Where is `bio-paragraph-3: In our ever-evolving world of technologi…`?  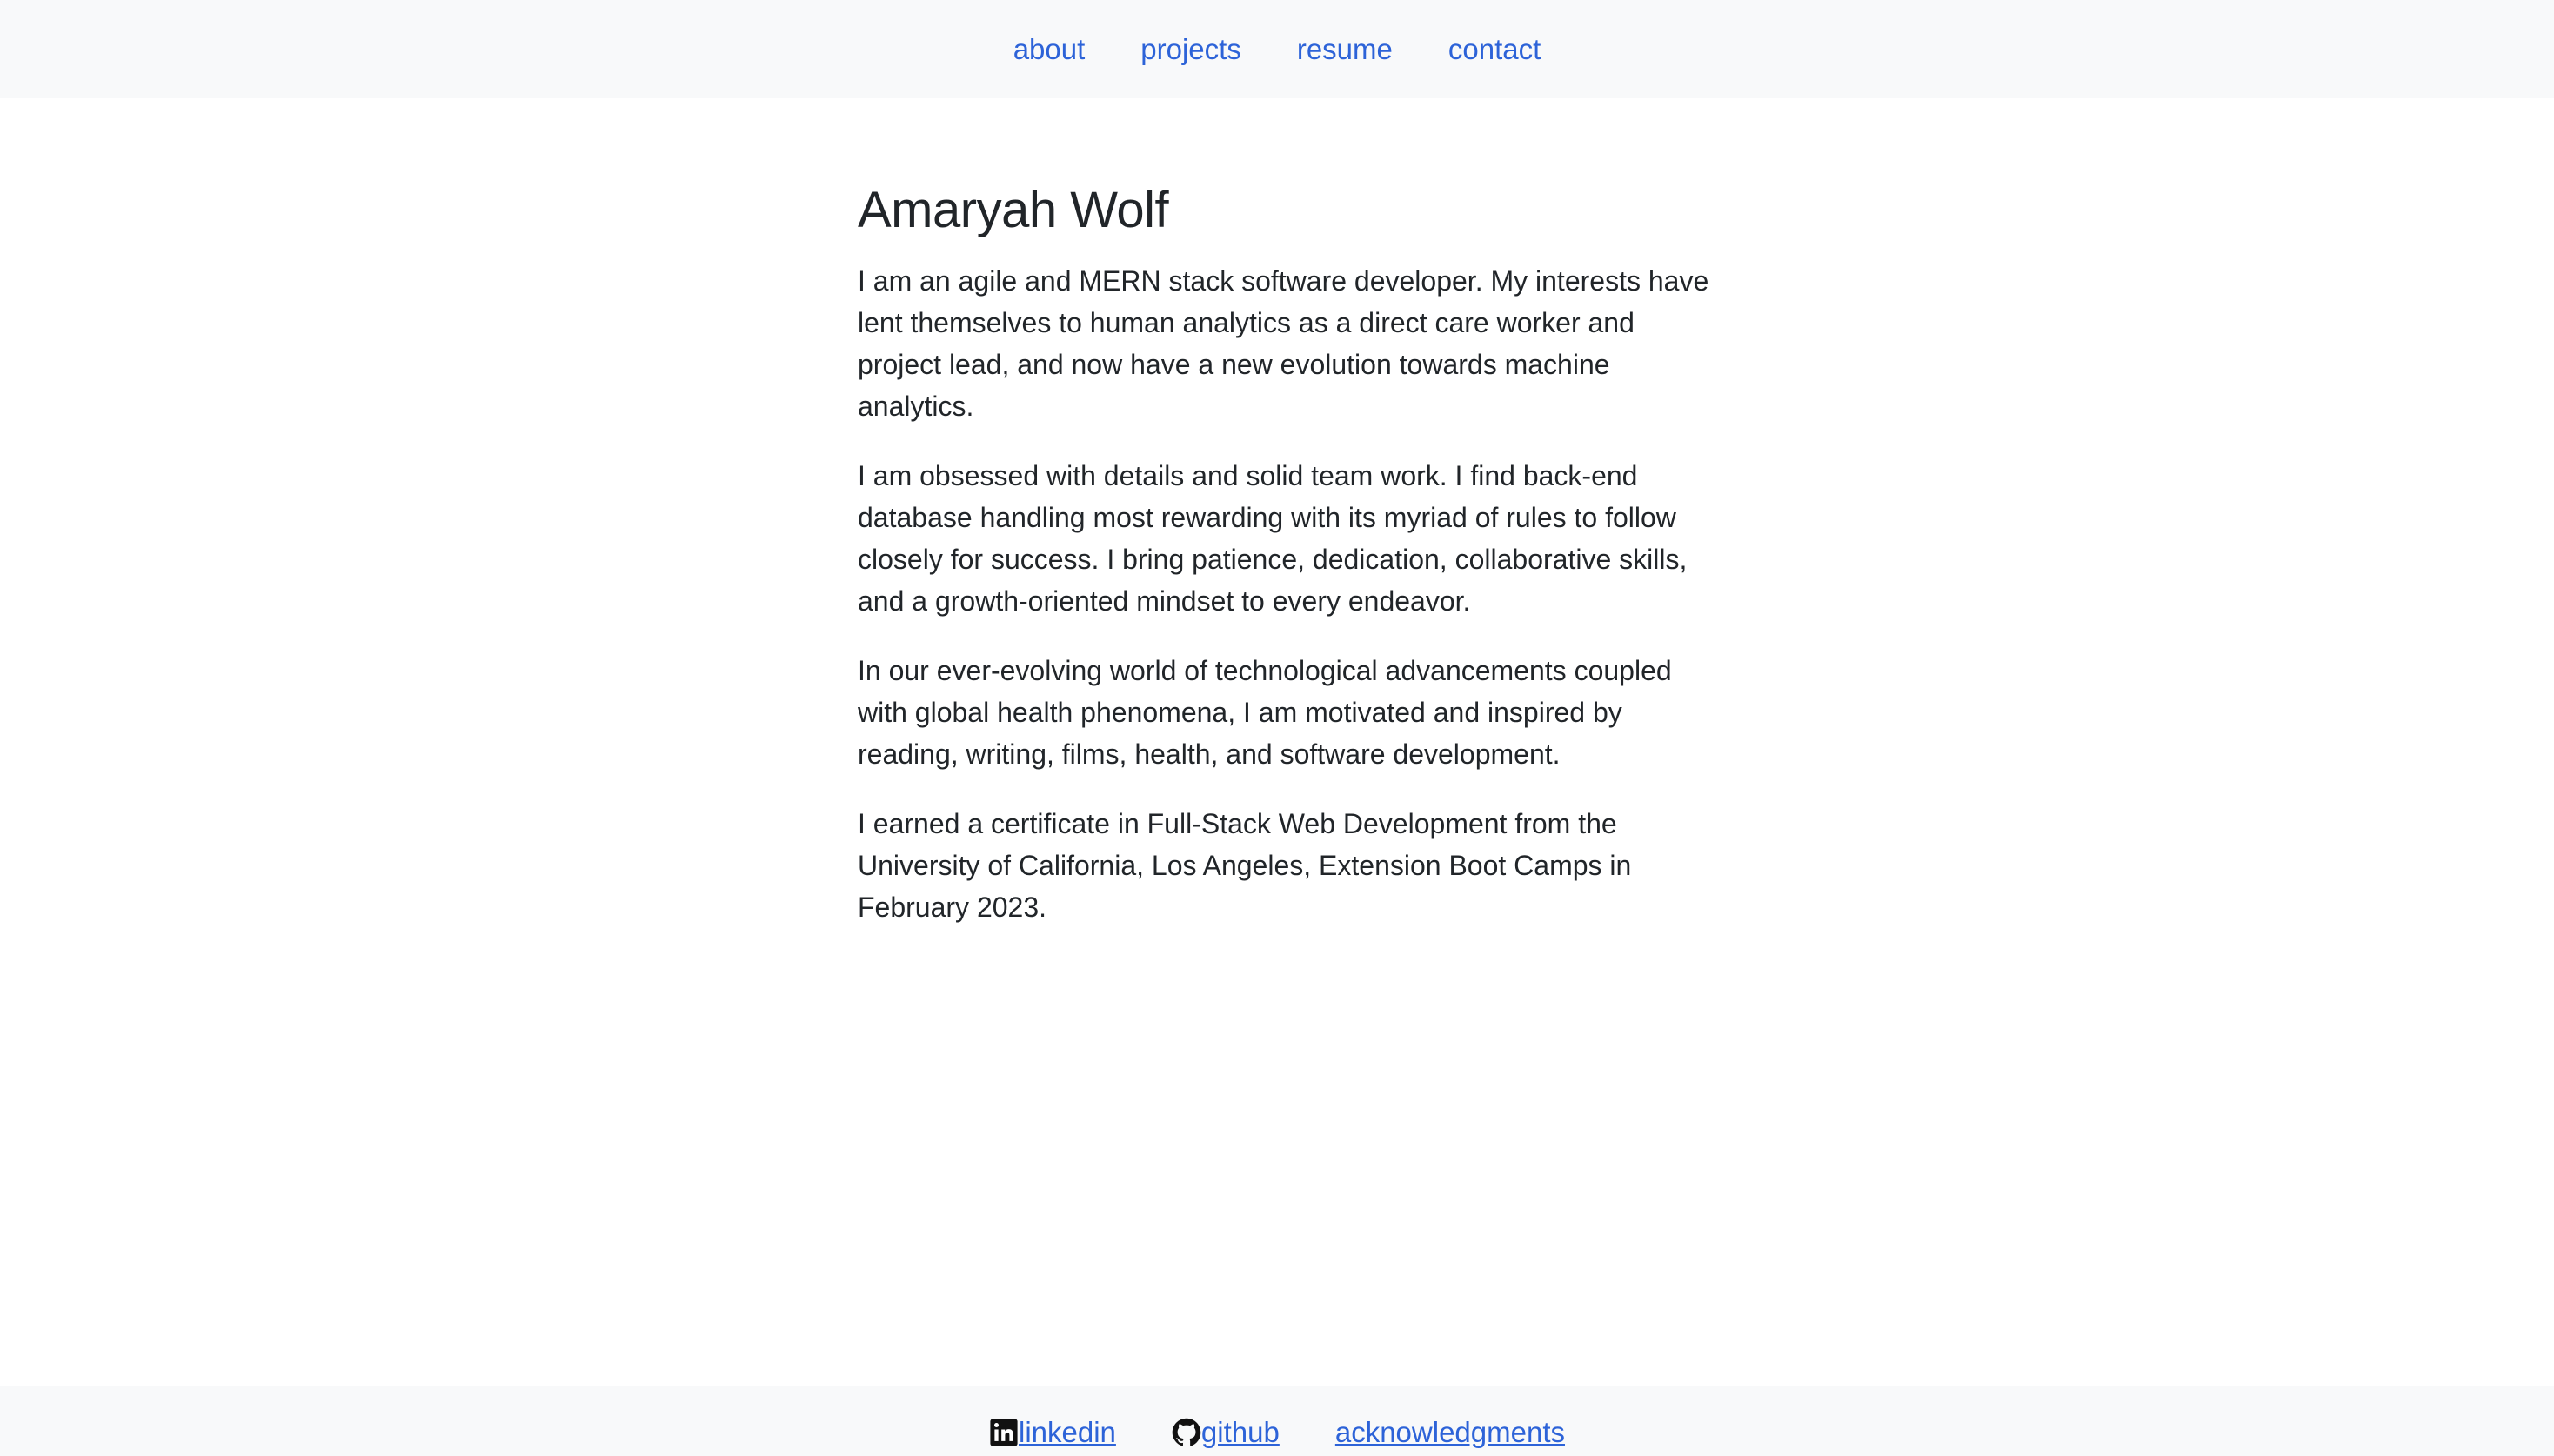
bio-paragraph-3: In our ever-evolving world of technologi… is located at coordinates (1265, 712).